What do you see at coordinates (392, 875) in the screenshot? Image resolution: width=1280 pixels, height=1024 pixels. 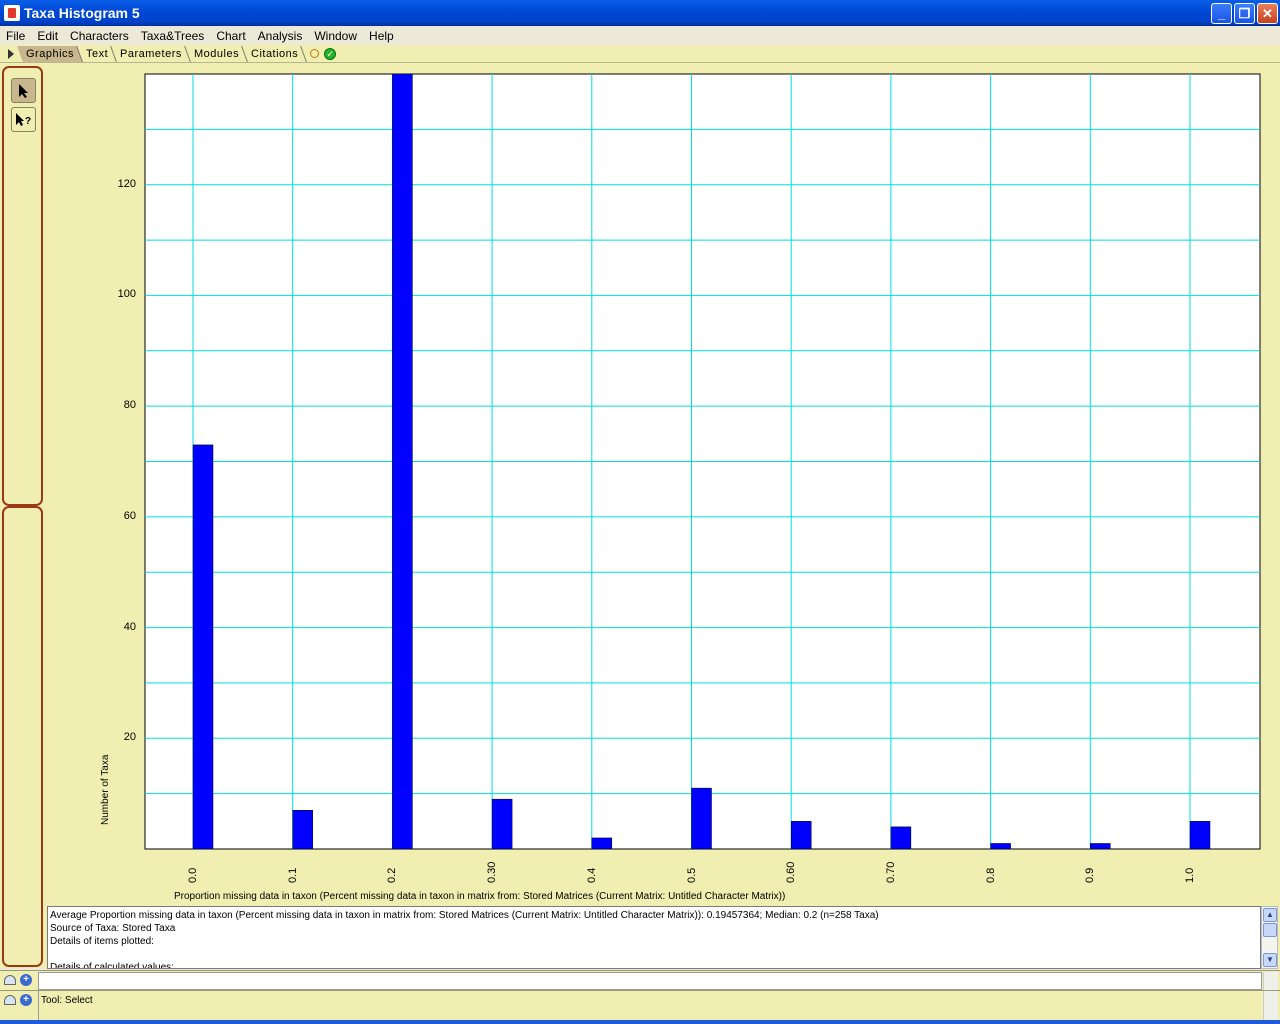 I see `x-tick-label: 0.2` at bounding box center [392, 875].